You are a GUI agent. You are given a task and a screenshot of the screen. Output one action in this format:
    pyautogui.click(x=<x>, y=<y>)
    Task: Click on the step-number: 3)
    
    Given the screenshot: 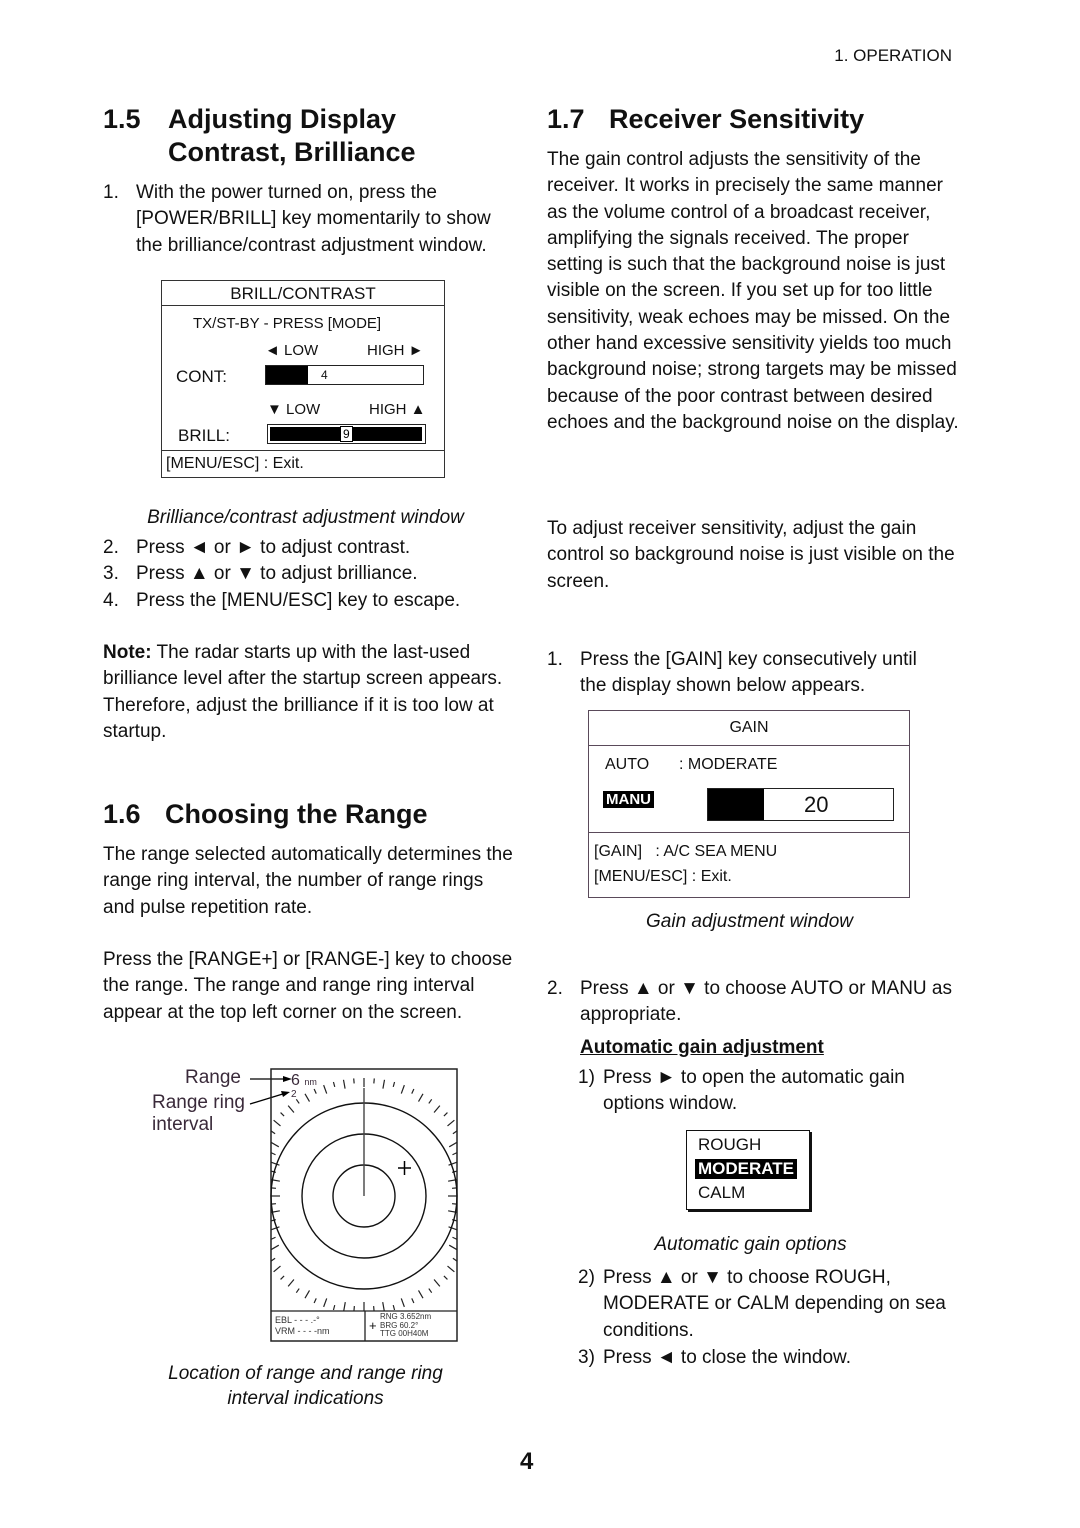 What is the action you would take?
    pyautogui.click(x=586, y=1357)
    